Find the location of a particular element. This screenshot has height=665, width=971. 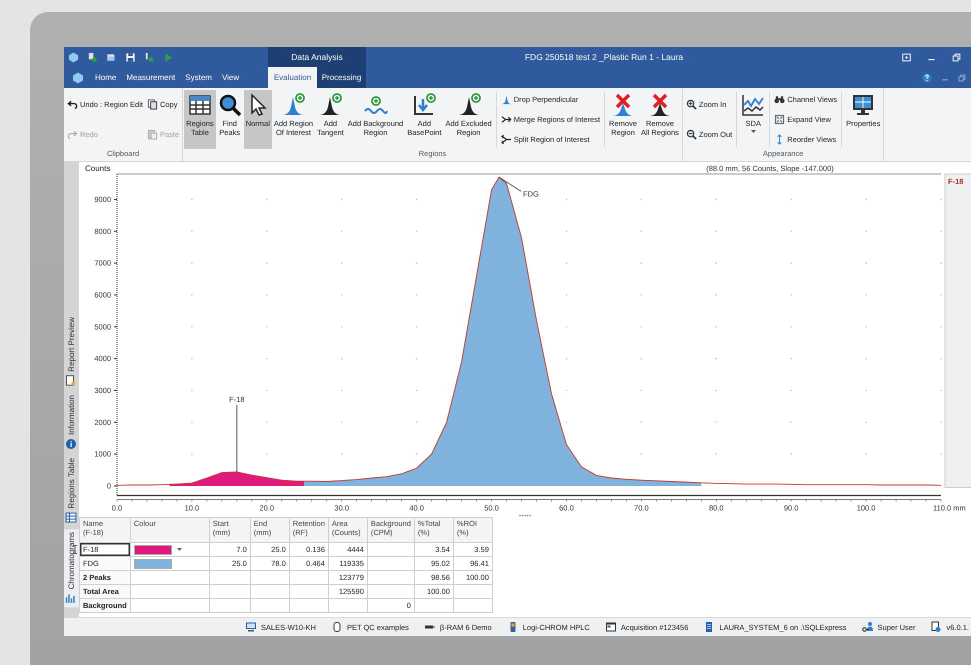

help-icon is located at coordinates (927, 77).